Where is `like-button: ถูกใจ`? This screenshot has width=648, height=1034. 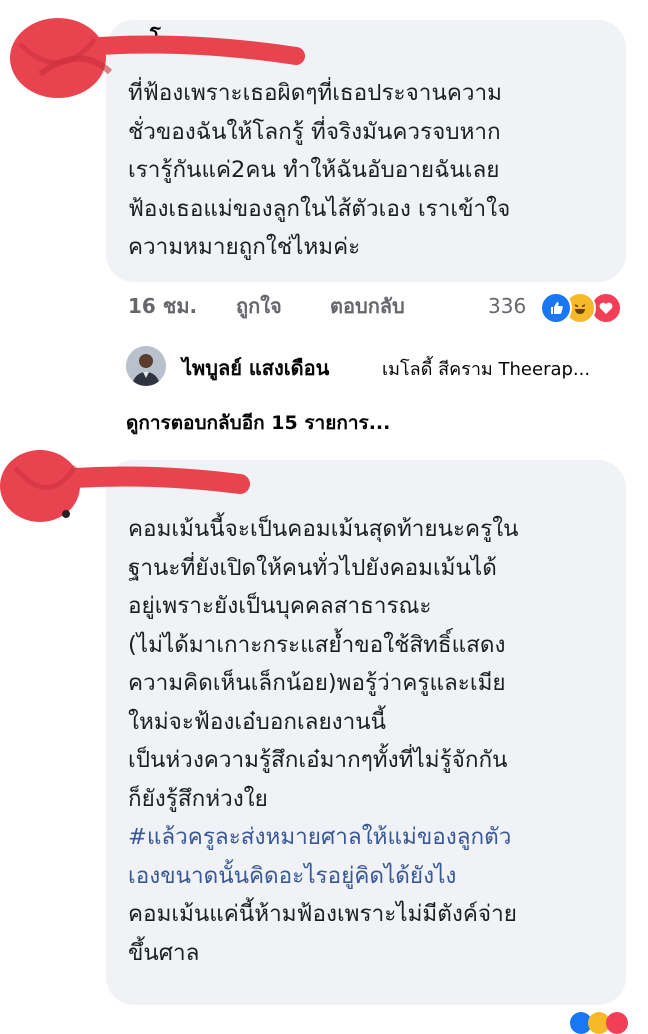 like-button: ถูกใจ is located at coordinates (259, 306).